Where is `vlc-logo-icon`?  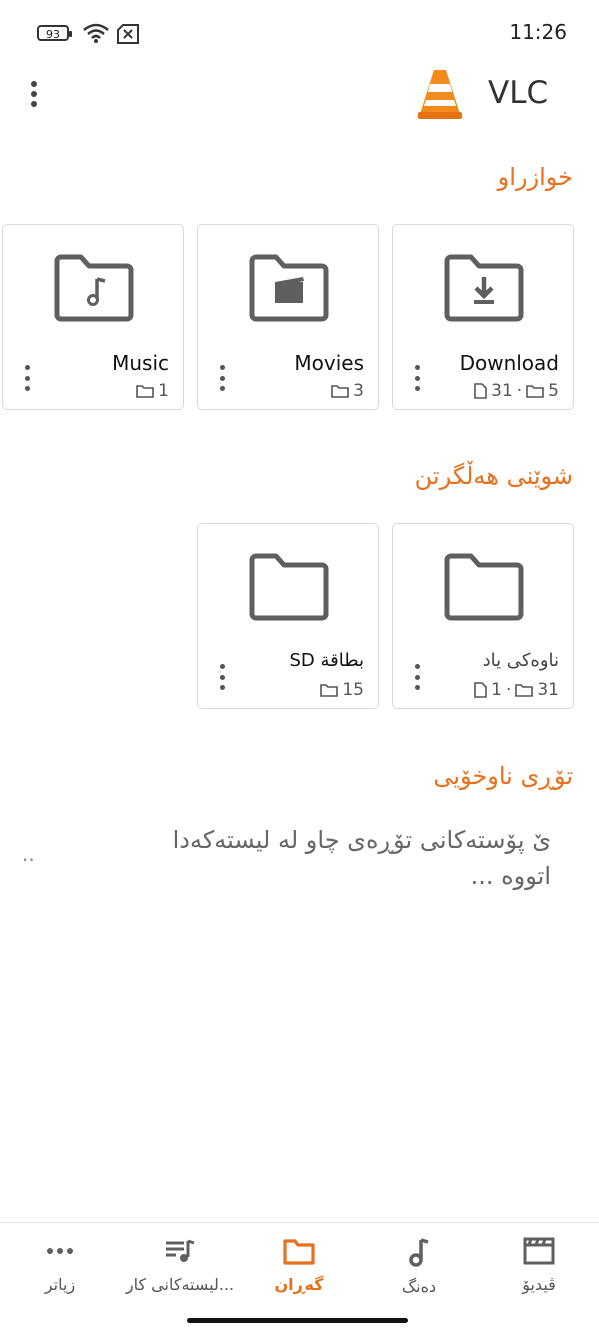
vlc-logo-icon is located at coordinates (440, 94).